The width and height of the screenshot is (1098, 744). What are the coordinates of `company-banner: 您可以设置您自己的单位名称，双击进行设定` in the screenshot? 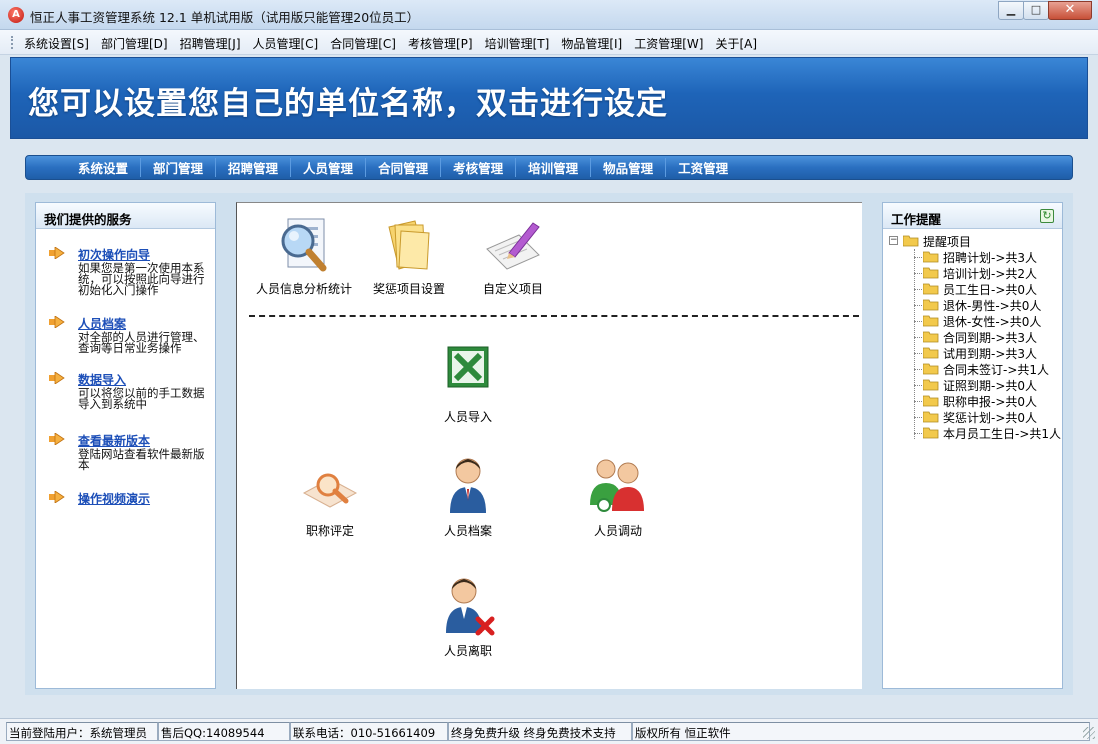 It's located at (549, 98).